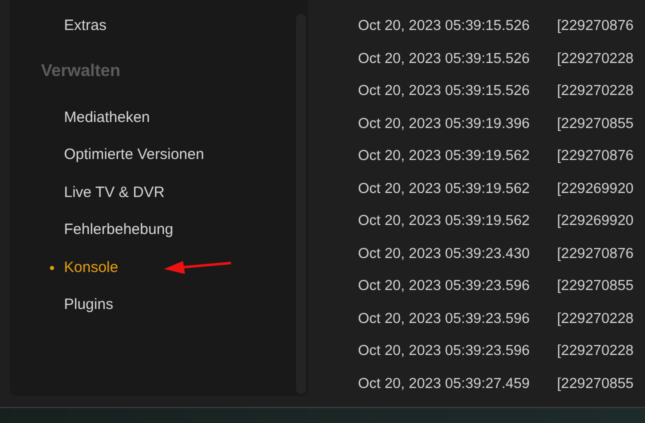  I want to click on sidebar-item: Fehlerbehebung, so click(119, 230).